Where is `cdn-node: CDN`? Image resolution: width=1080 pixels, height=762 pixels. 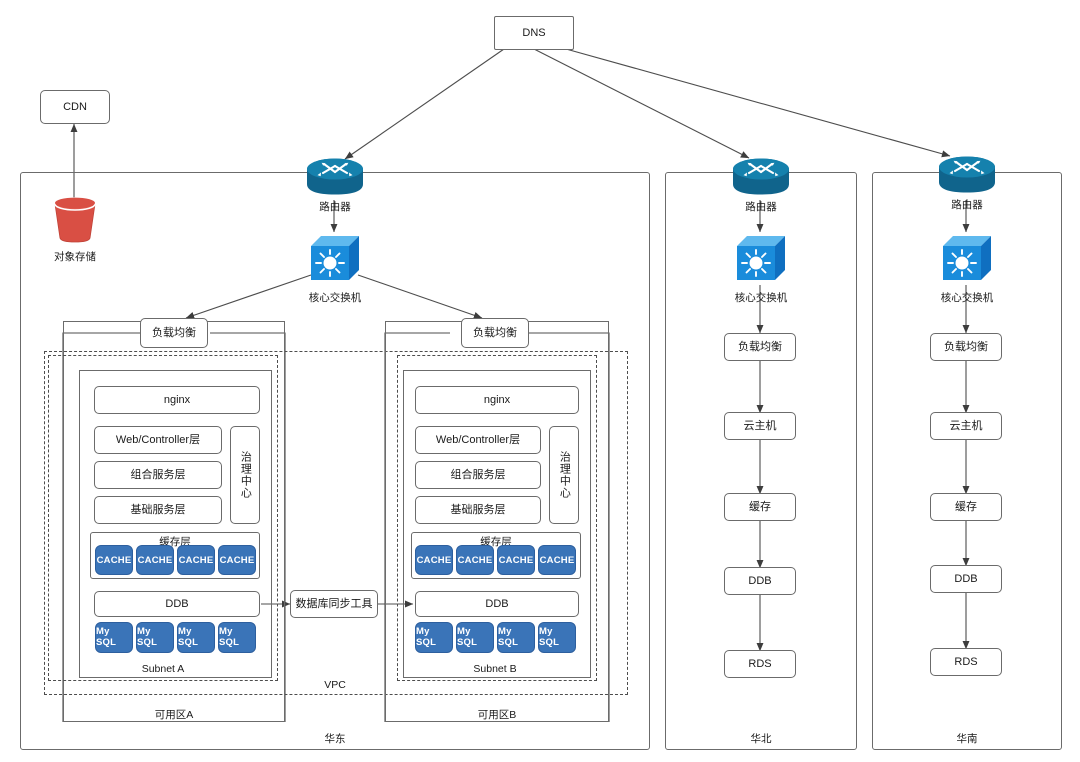
cdn-node: CDN is located at coordinates (75, 107).